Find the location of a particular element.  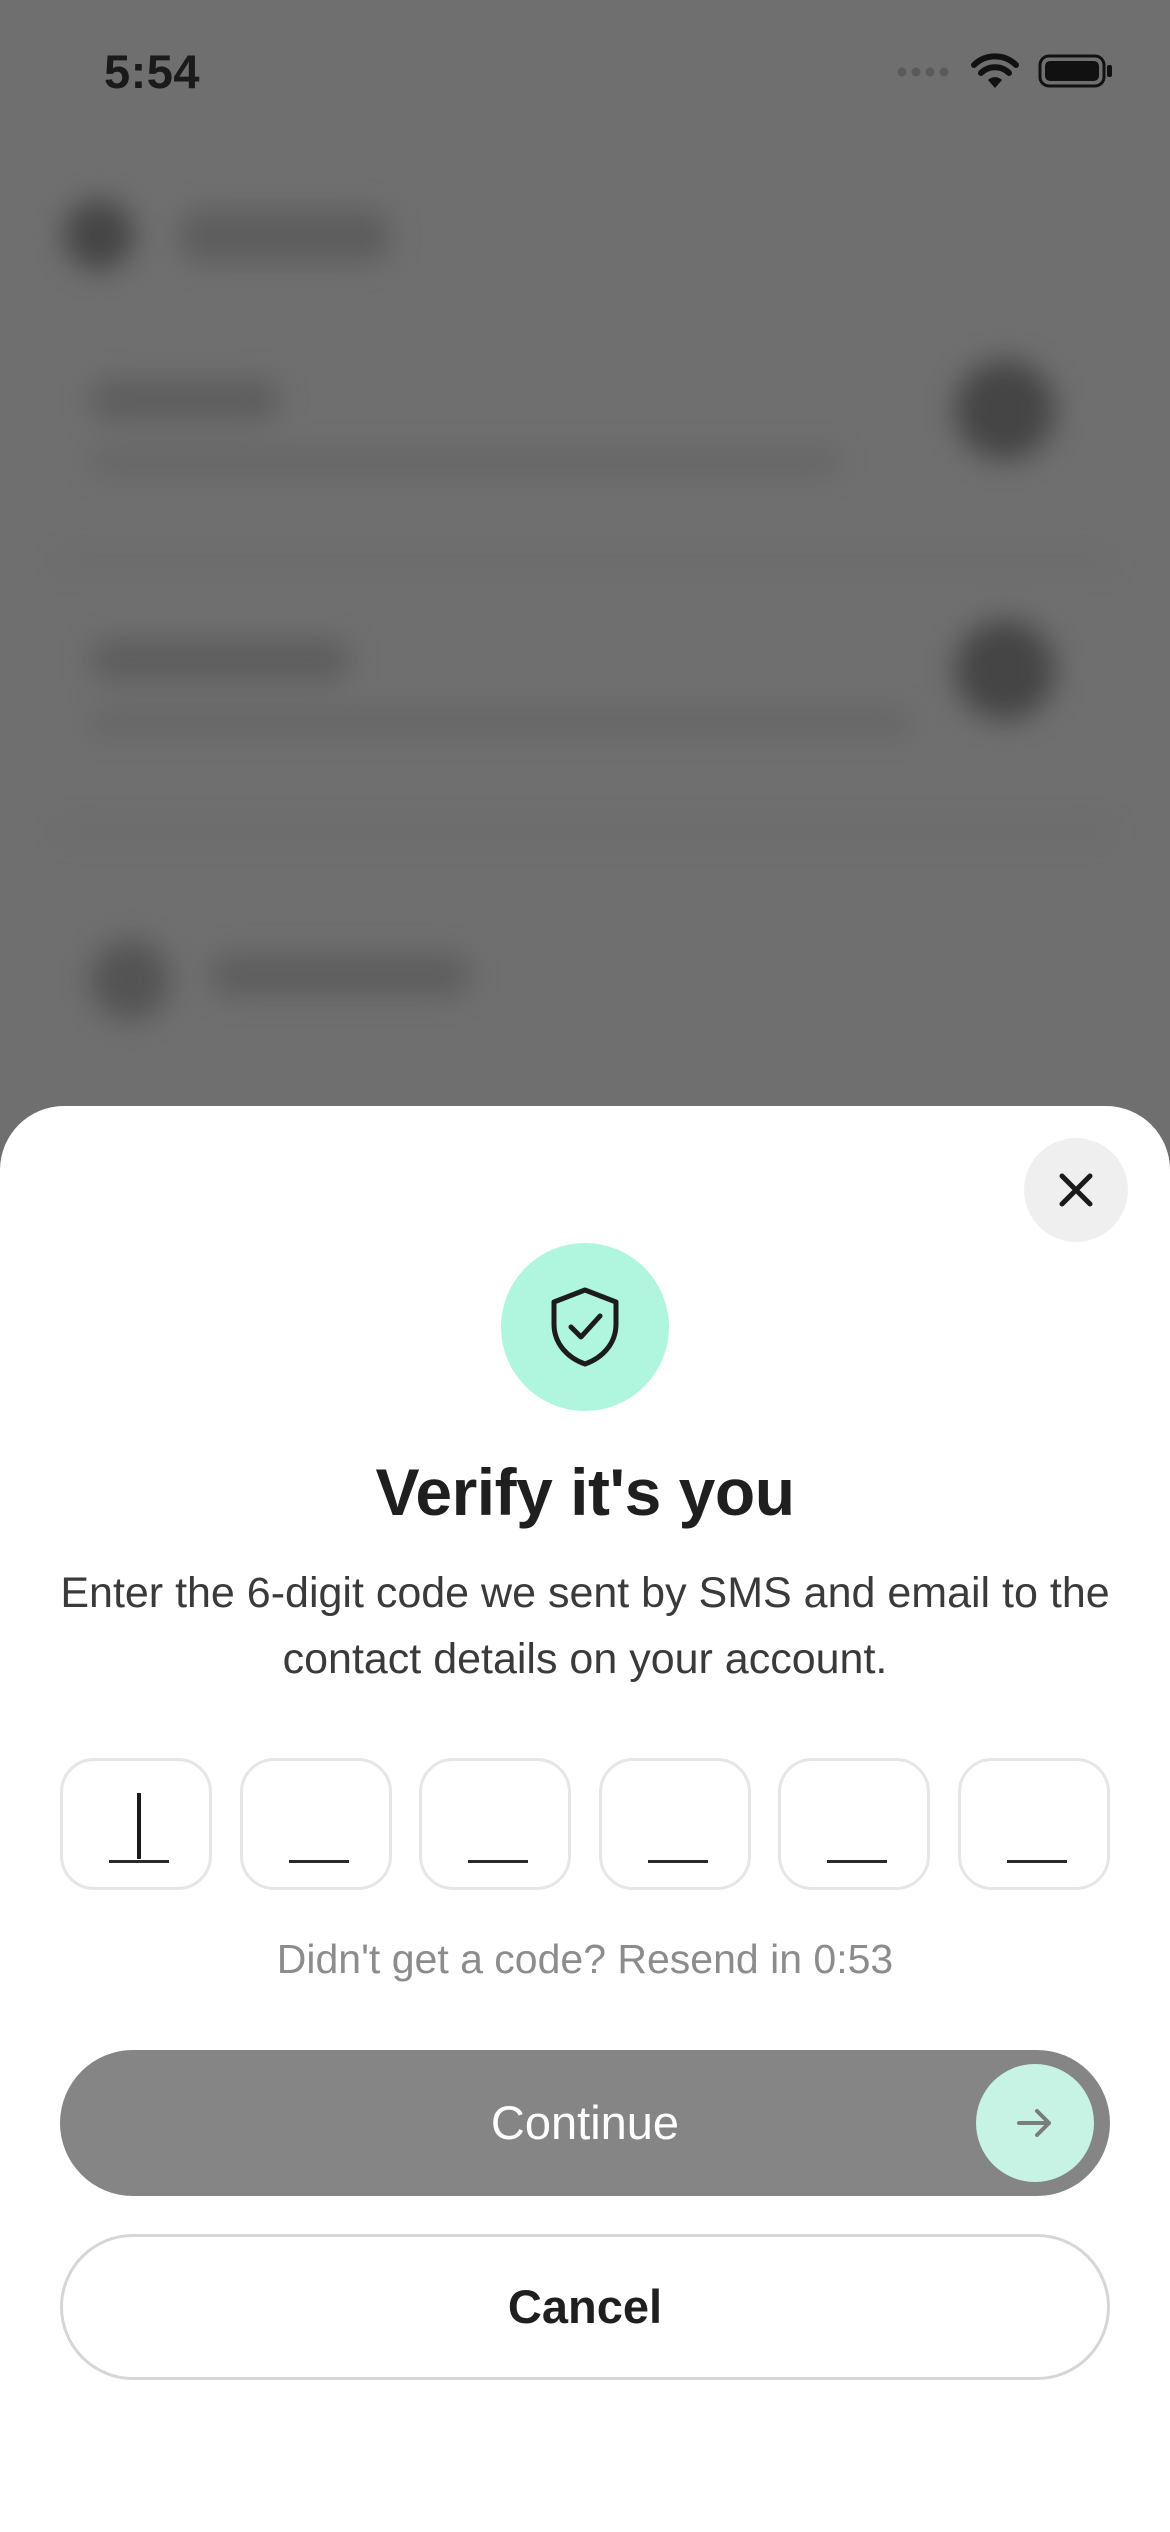

resend-countdown: Didn't get a code? Resend in 0:53 is located at coordinates (585, 1959).